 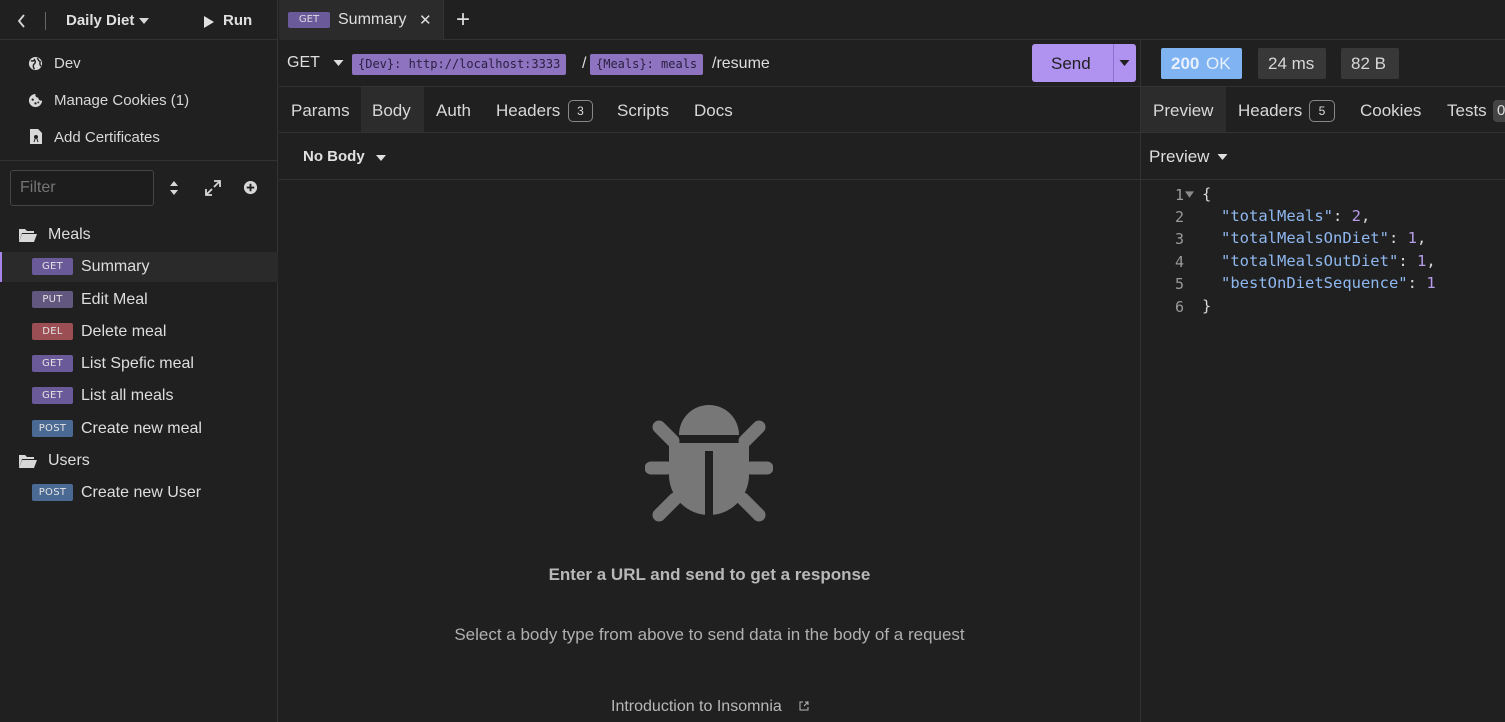 I want to click on play-icon, so click(x=209, y=22).